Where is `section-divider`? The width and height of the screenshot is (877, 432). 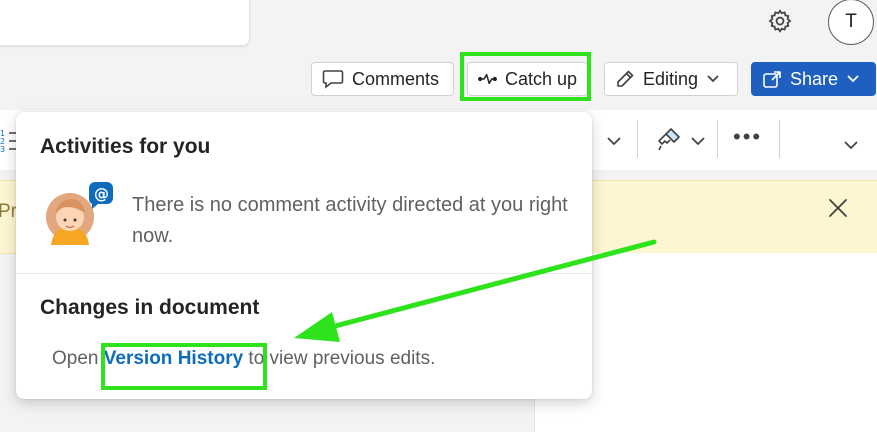 section-divider is located at coordinates (304, 273).